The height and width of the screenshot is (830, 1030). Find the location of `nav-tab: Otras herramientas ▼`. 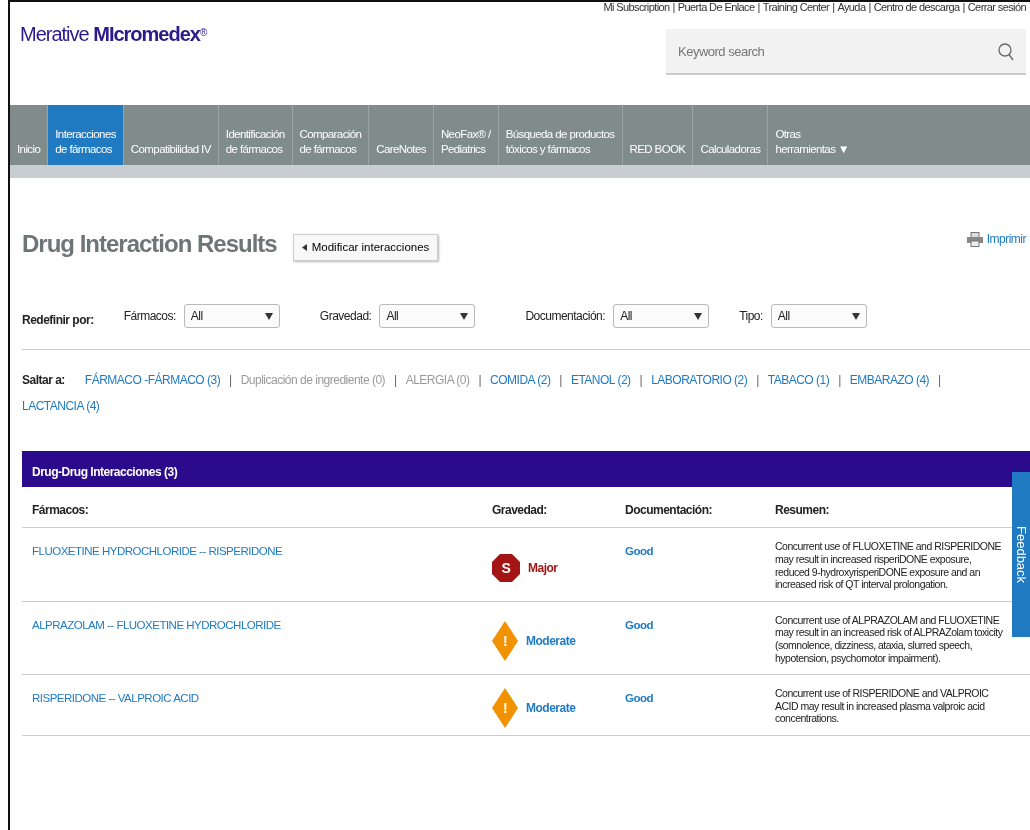

nav-tab: Otras herramientas ▼ is located at coordinates (899, 135).